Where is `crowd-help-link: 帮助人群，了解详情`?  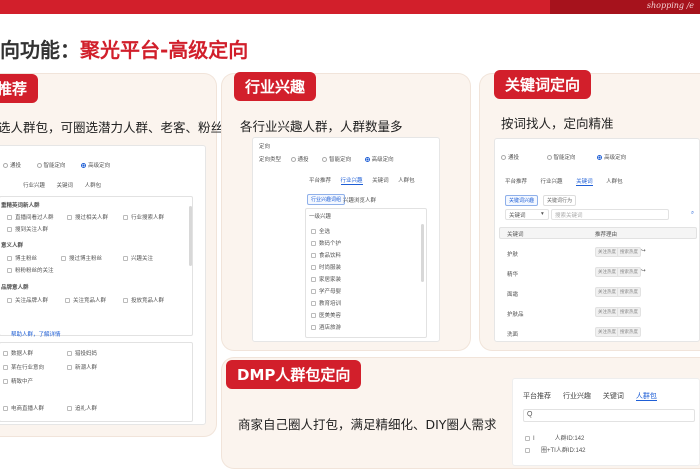
crowd-help-link: 帮助人群，了解详情 is located at coordinates (36, 334).